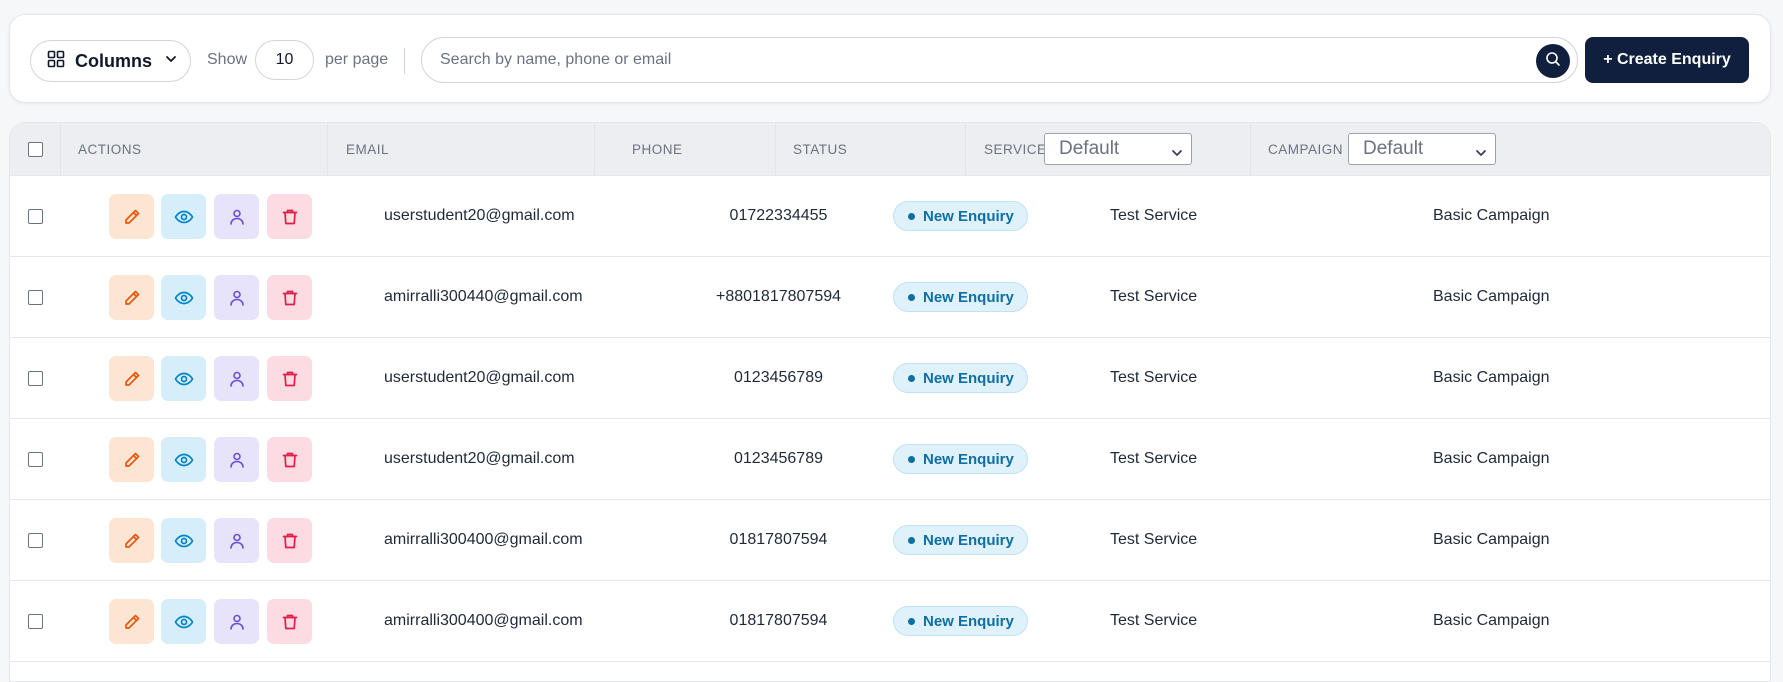 Image resolution: width=1783 pixels, height=682 pixels. I want to click on email-cell: amirralli300400@gmail.com, so click(483, 539).